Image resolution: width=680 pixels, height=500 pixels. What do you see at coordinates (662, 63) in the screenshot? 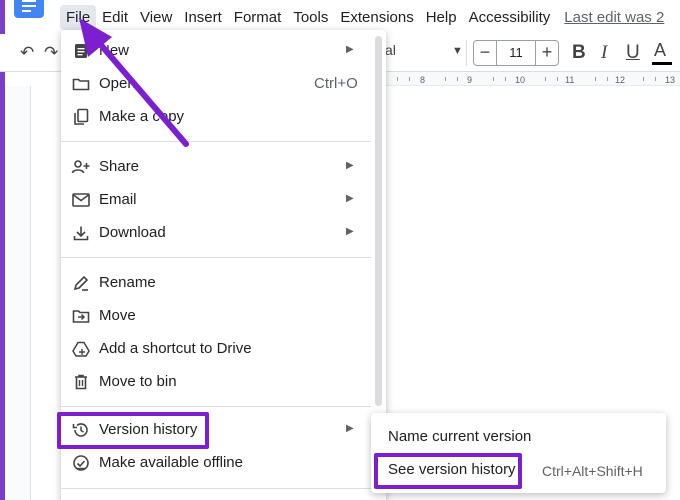
I see `text-color-swatch` at bounding box center [662, 63].